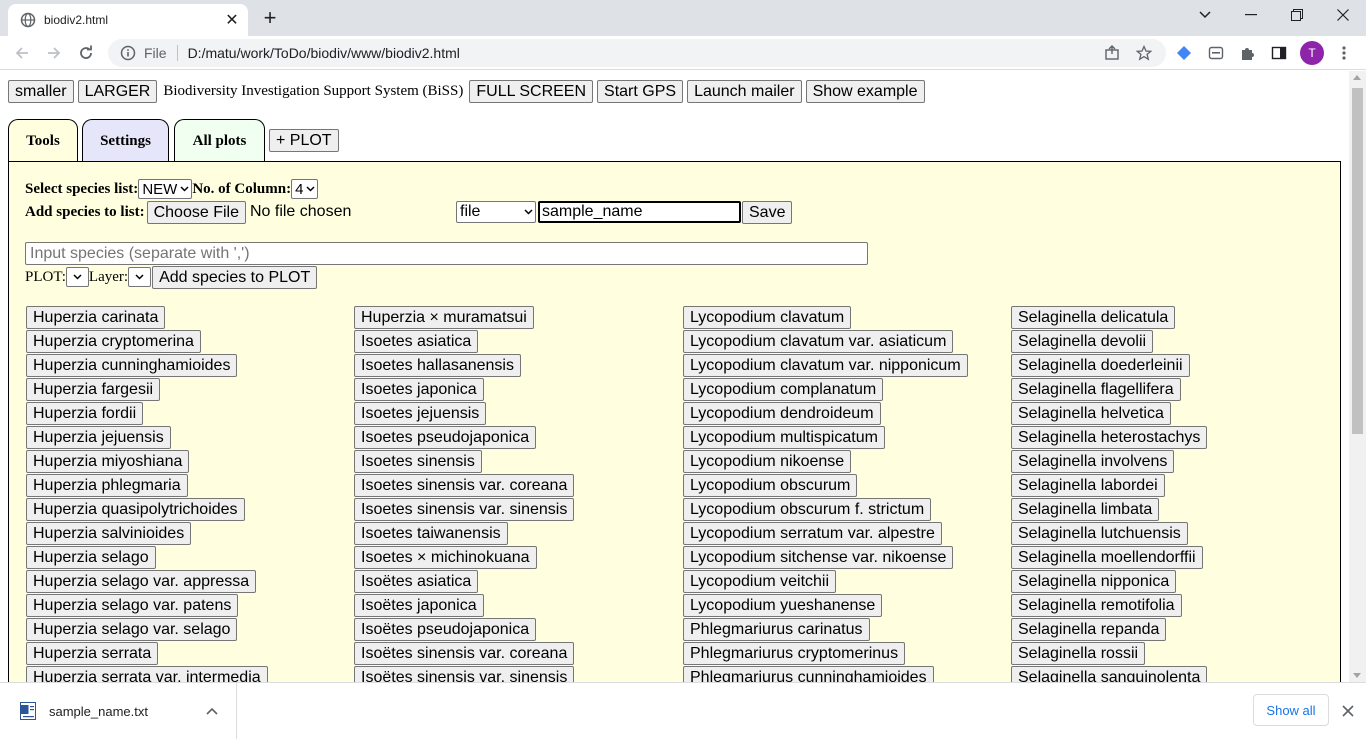 The height and width of the screenshot is (739, 1366). What do you see at coordinates (1096, 389) in the screenshot?
I see `species-button: Selaginella flagellifera` at bounding box center [1096, 389].